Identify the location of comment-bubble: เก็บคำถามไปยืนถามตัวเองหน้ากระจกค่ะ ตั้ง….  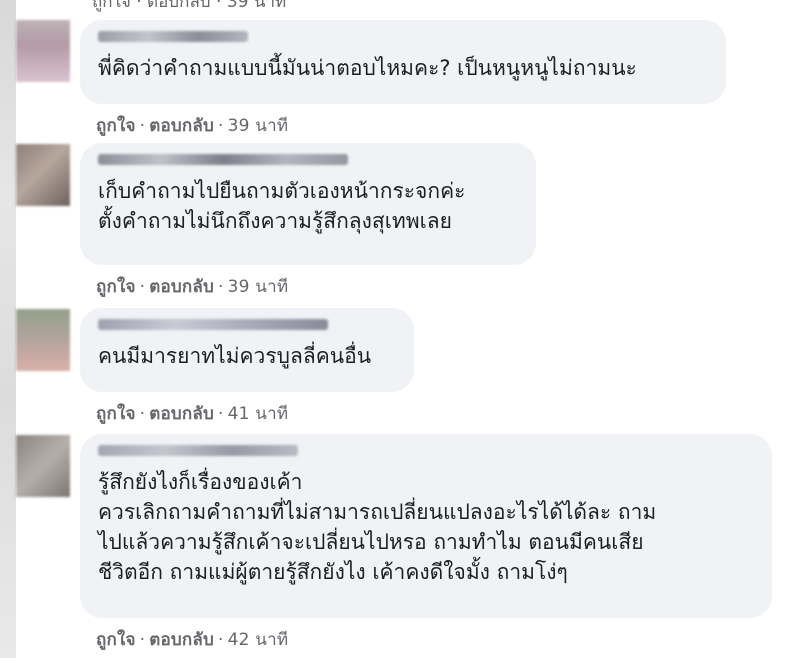
(308, 204).